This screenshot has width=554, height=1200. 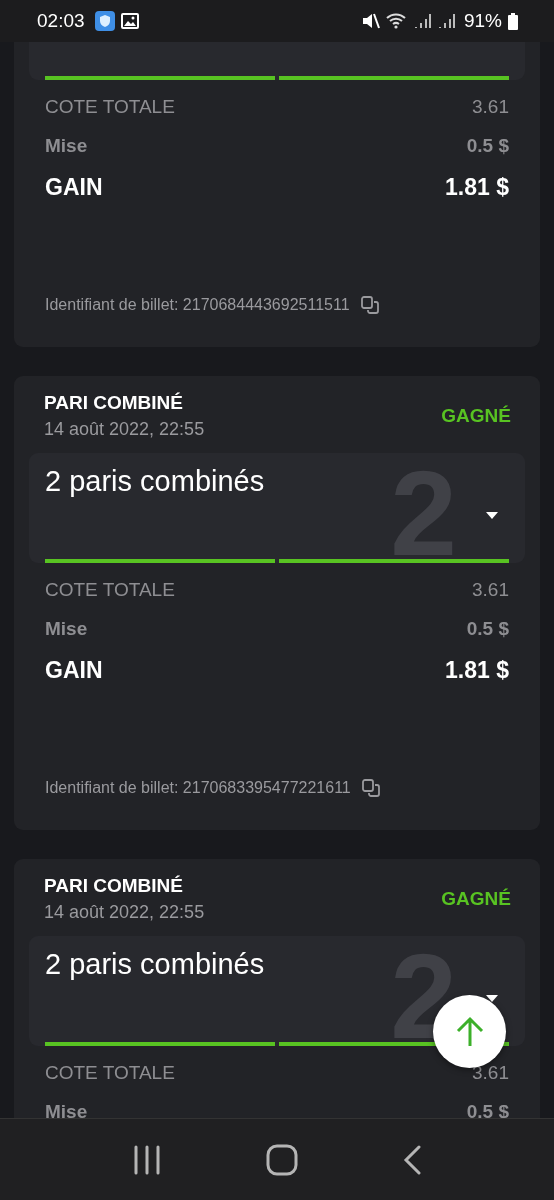 What do you see at coordinates (513, 21) in the screenshot?
I see `battery-icon` at bounding box center [513, 21].